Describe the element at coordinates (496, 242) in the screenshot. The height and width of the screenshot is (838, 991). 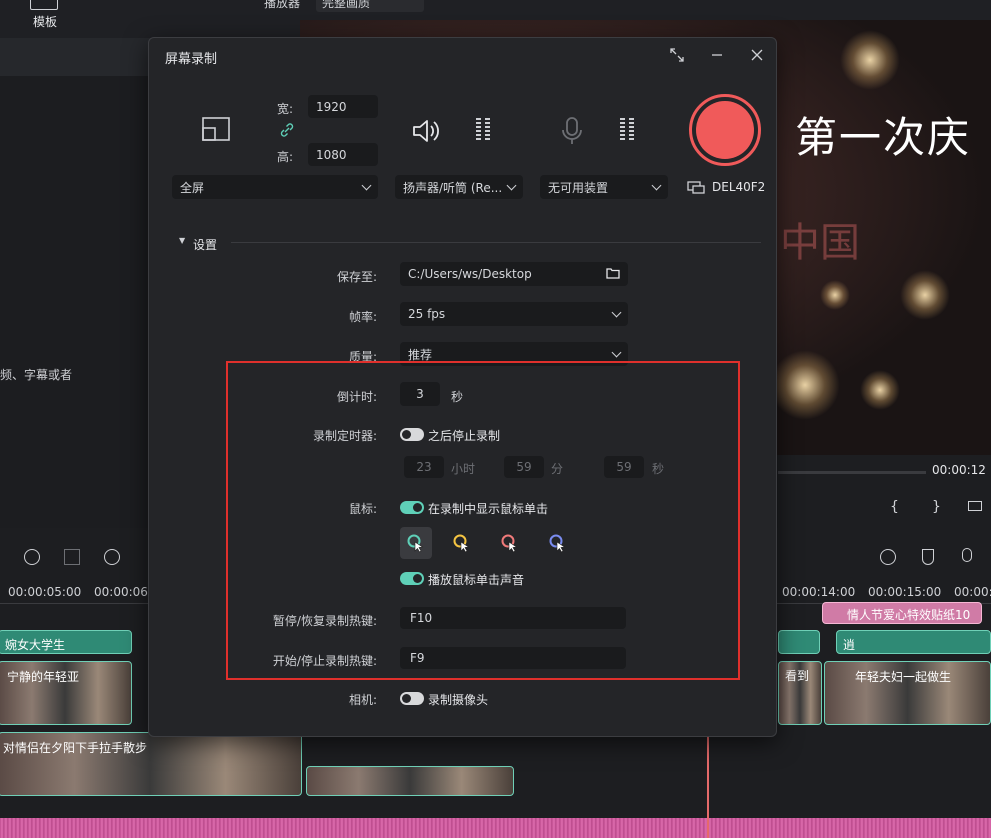
I see `settings-divider` at that location.